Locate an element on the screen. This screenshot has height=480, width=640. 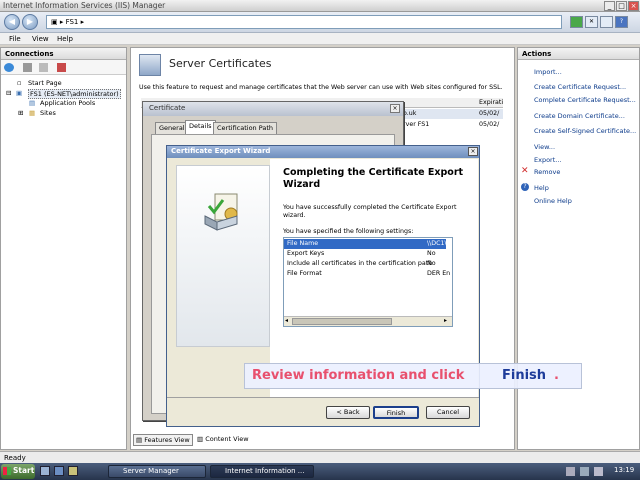
menu-help: Help is located at coordinates (65, 39).